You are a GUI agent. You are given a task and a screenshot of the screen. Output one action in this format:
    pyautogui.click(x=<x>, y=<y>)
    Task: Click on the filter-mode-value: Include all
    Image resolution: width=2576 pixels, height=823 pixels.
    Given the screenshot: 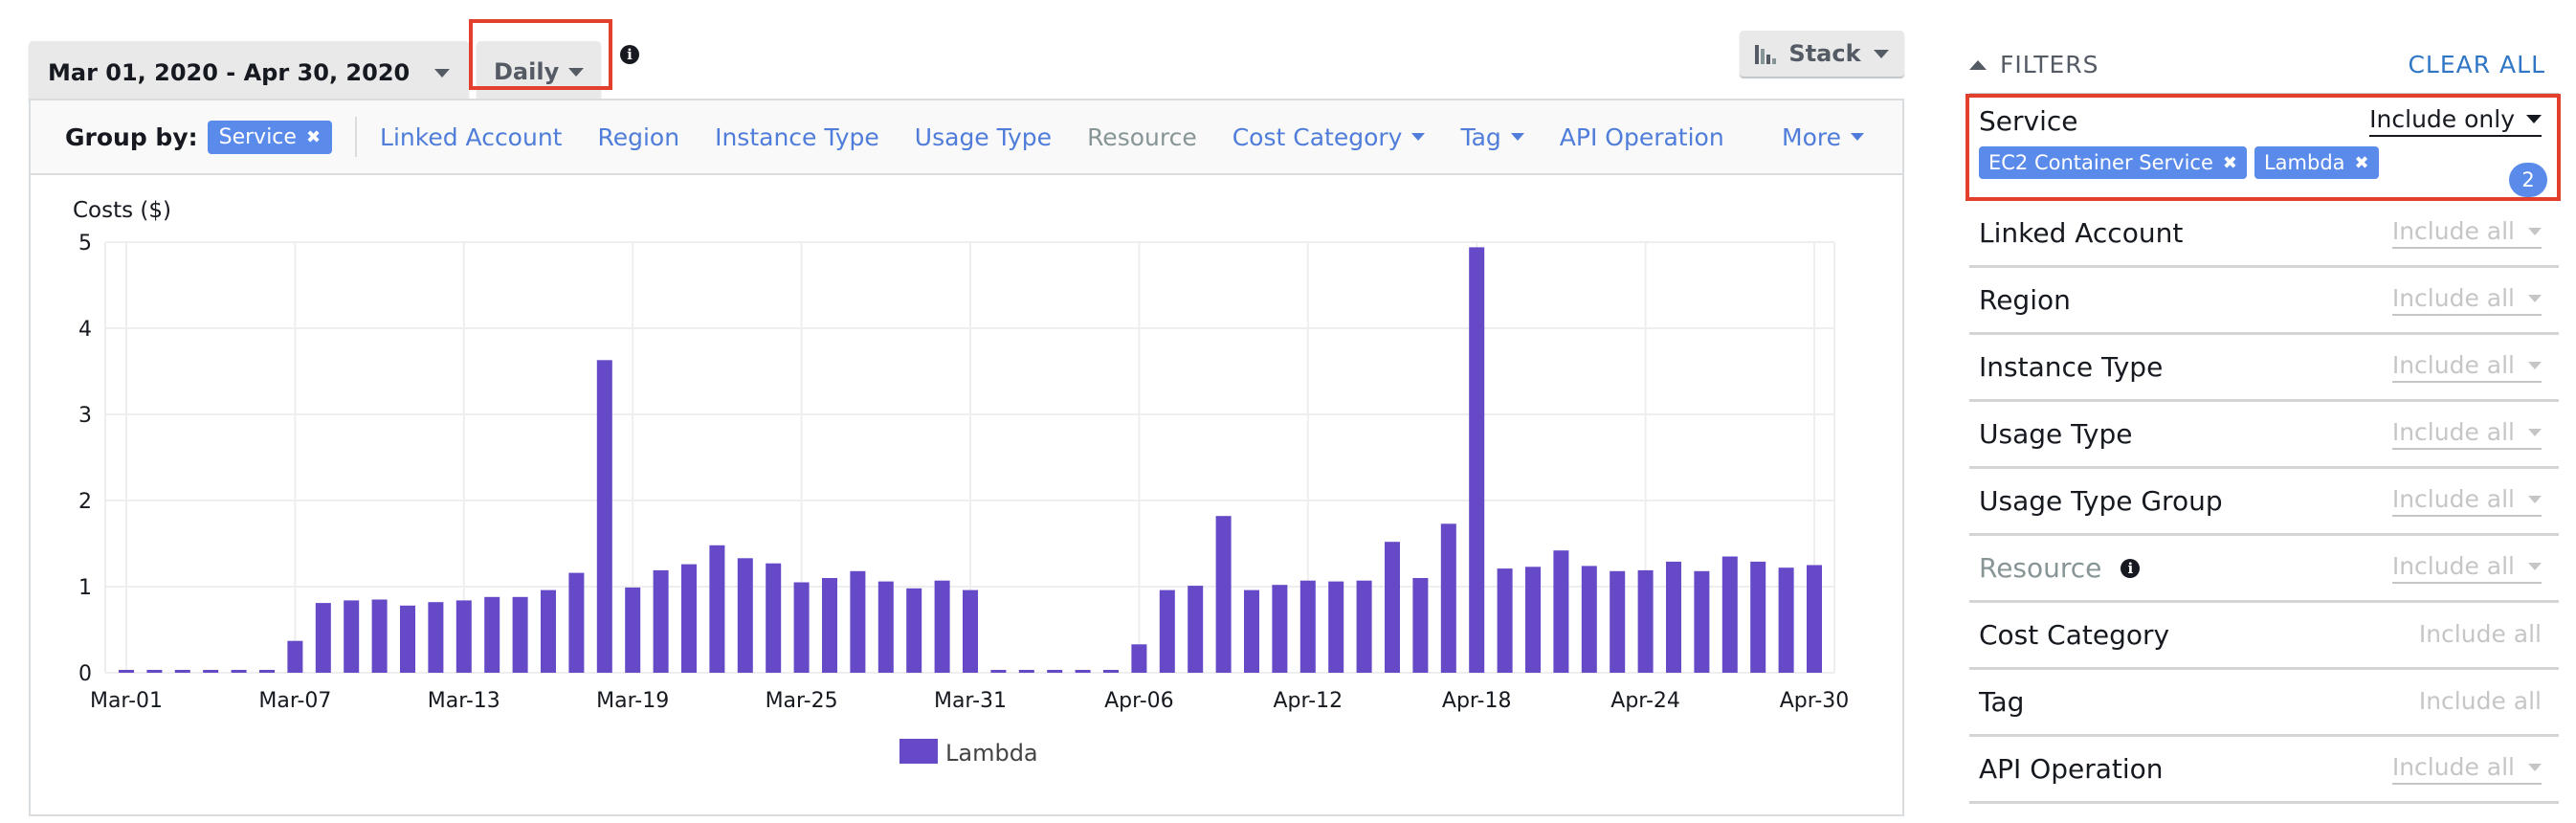 What is the action you would take?
    pyautogui.click(x=2453, y=231)
    